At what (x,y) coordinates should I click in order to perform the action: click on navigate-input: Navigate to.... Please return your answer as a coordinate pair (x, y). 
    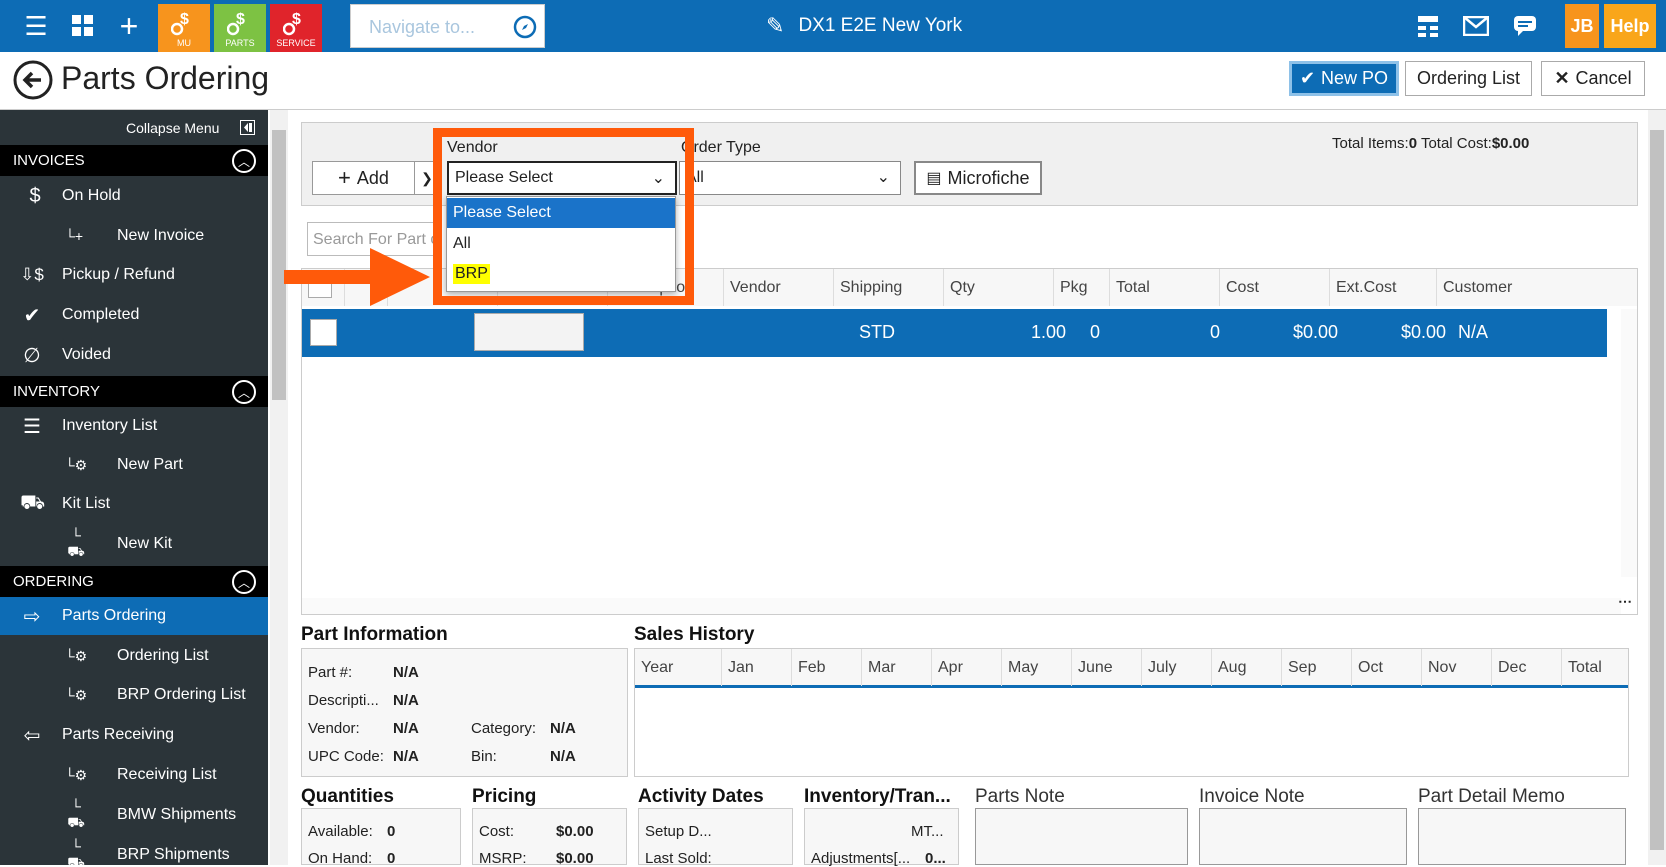
    Looking at the image, I should click on (422, 27).